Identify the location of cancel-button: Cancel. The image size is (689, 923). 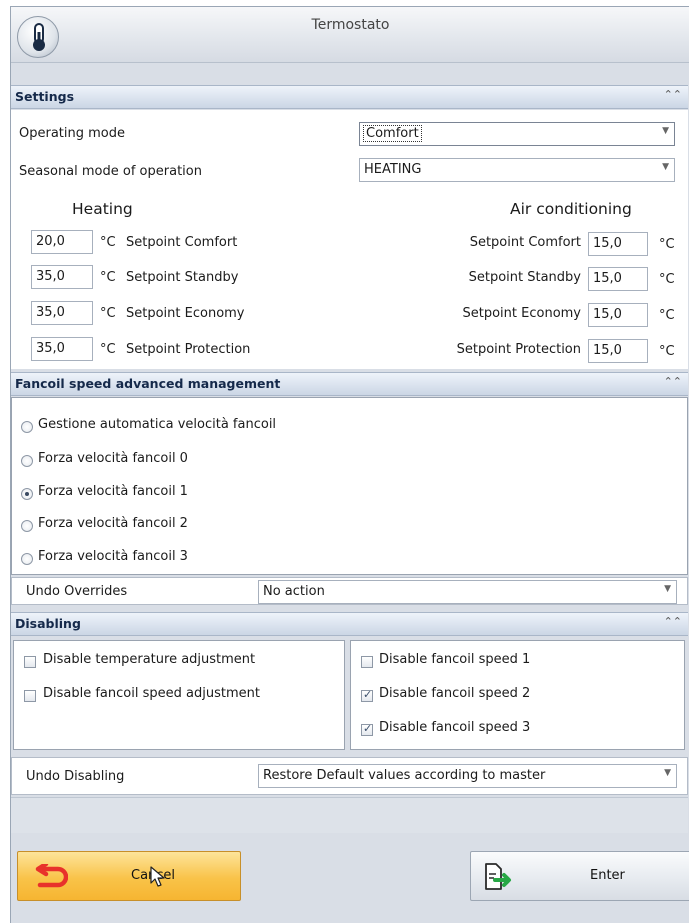
(129, 876).